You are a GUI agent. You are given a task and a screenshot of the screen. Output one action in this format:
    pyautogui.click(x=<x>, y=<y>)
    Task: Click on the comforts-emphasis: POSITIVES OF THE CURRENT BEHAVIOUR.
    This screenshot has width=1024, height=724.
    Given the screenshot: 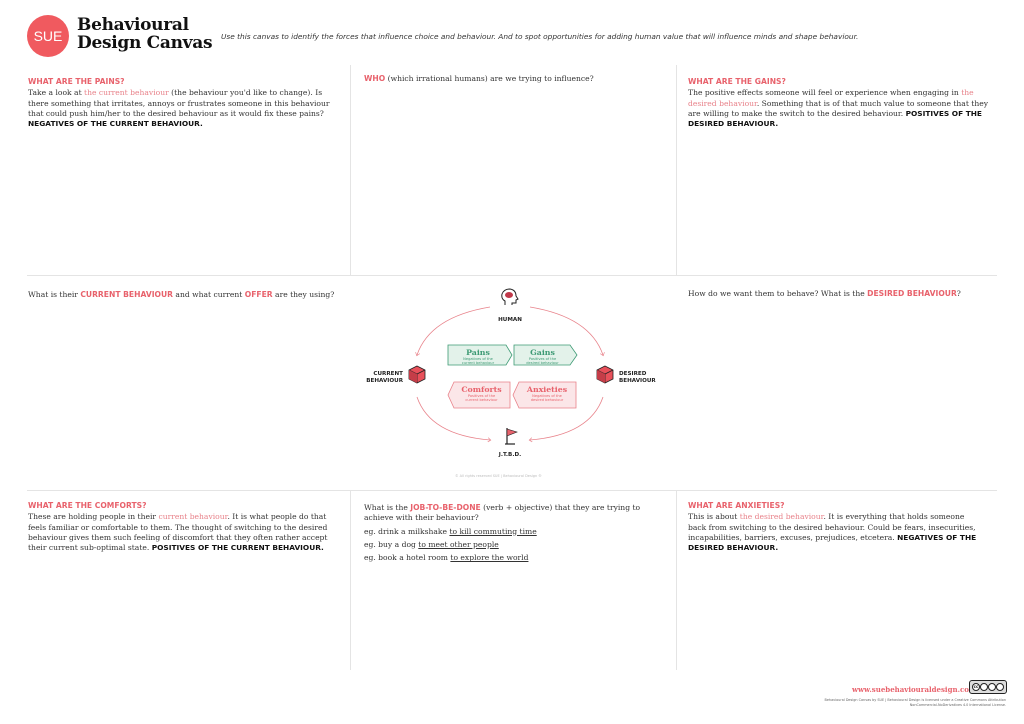 What is the action you would take?
    pyautogui.click(x=237, y=548)
    